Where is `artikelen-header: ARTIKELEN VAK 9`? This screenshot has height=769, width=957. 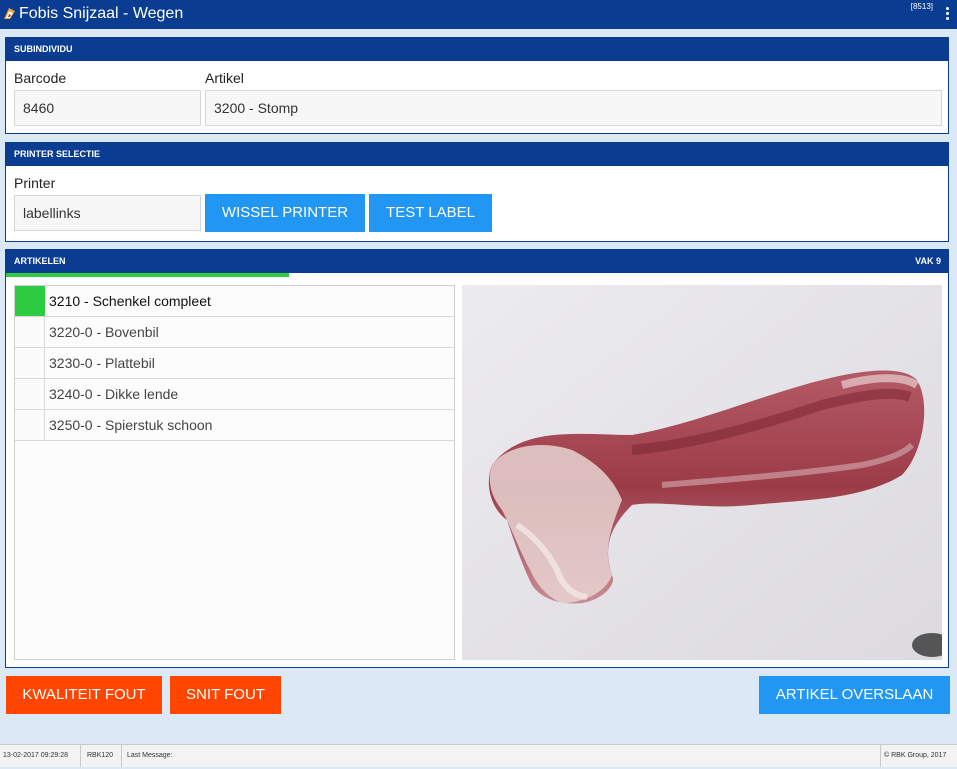
artikelen-header: ARTIKELEN VAK 9 is located at coordinates (477, 261).